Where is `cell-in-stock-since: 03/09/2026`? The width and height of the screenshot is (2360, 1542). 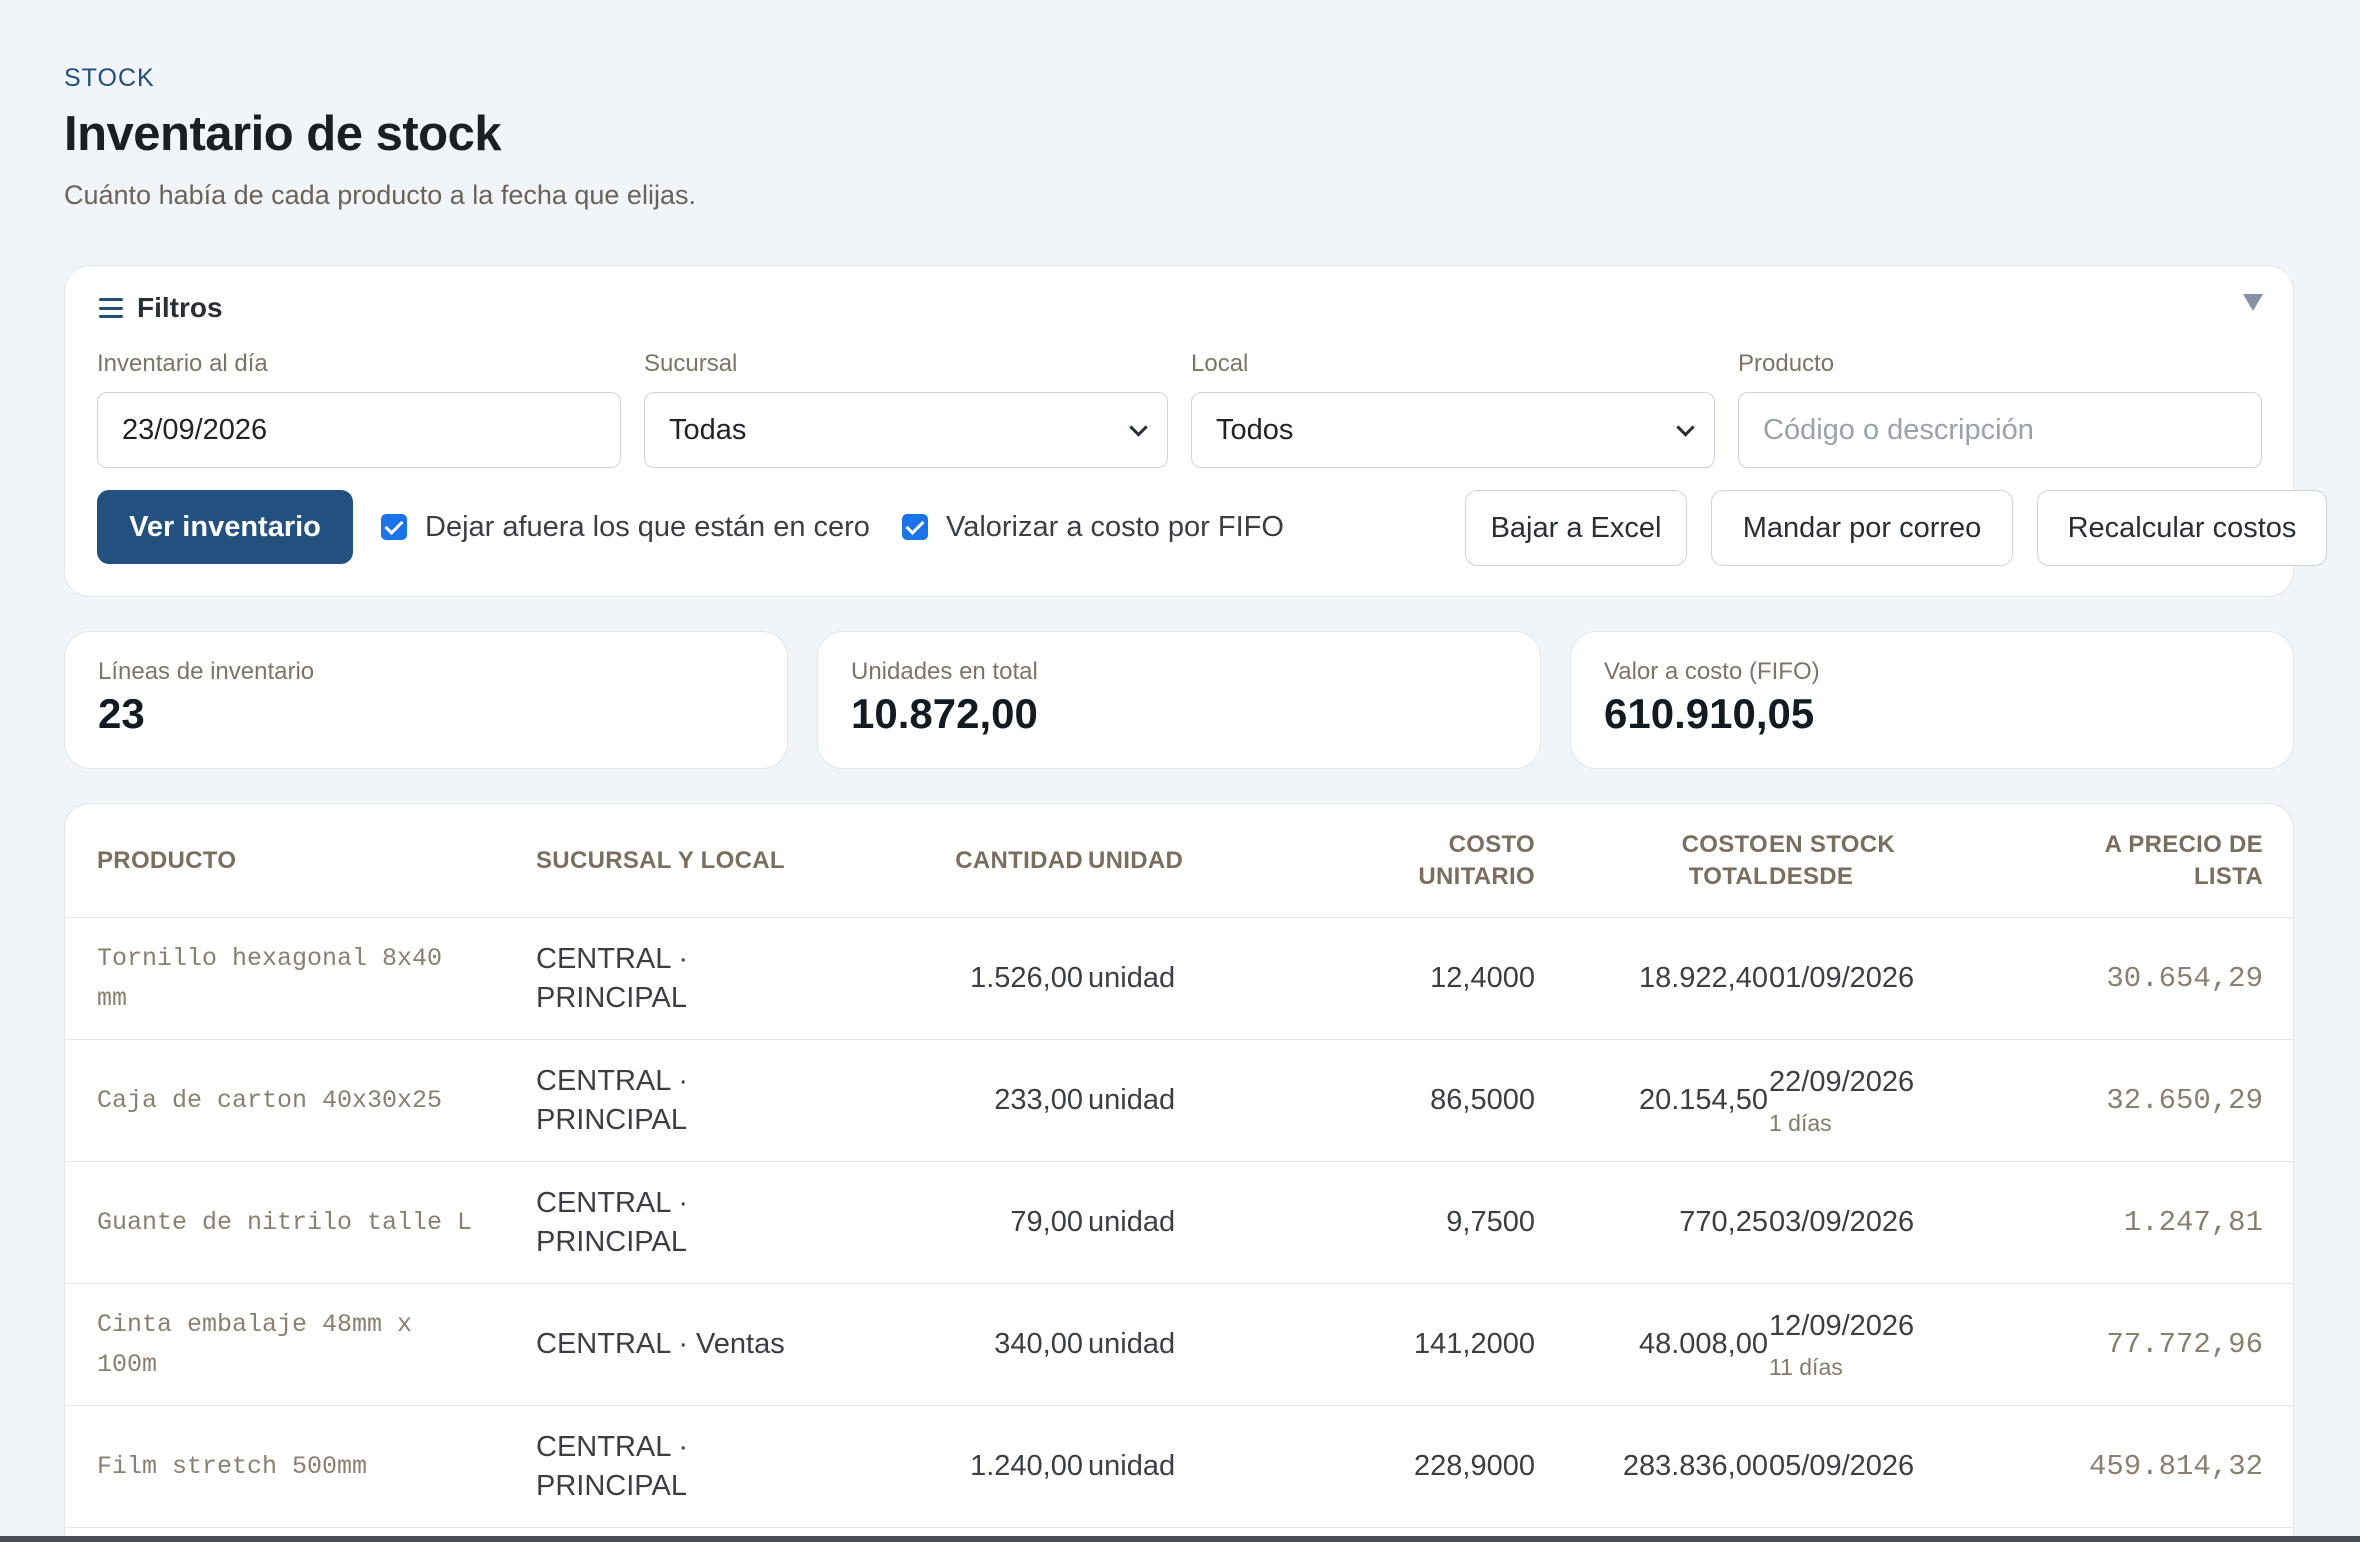
cell-in-stock-since: 03/09/2026 is located at coordinates (1899, 1223).